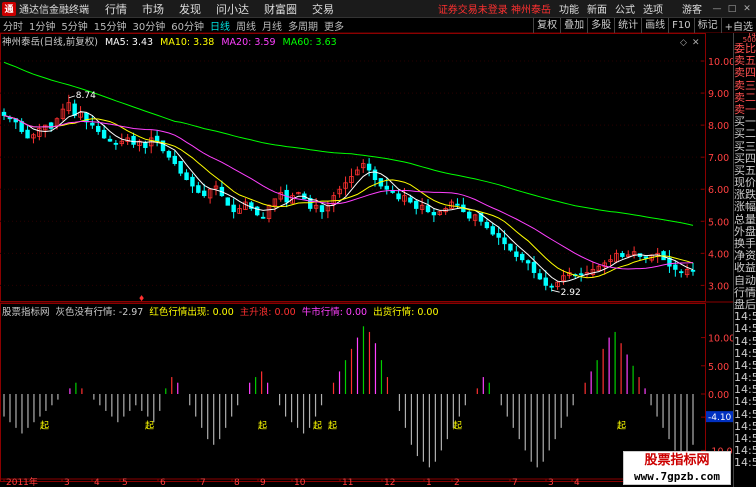 Image resolution: width=756 pixels, height=487 pixels. What do you see at coordinates (718, 367) in the screenshot?
I see `ind-tick-label: 5.00` at bounding box center [718, 367].